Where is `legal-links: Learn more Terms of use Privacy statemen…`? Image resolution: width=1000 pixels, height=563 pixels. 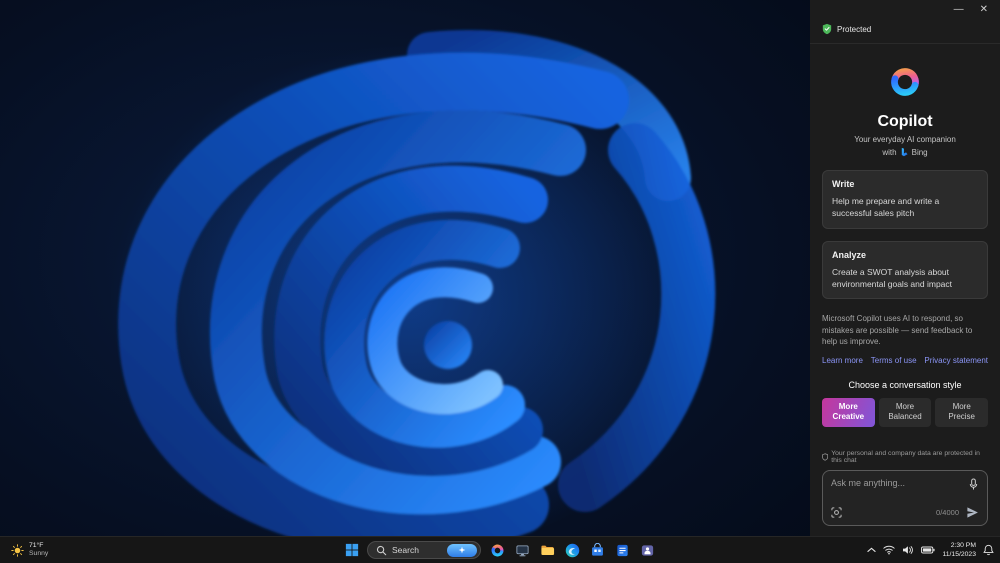
legal-links: Learn more Terms of use Privacy statemen… is located at coordinates (905, 360).